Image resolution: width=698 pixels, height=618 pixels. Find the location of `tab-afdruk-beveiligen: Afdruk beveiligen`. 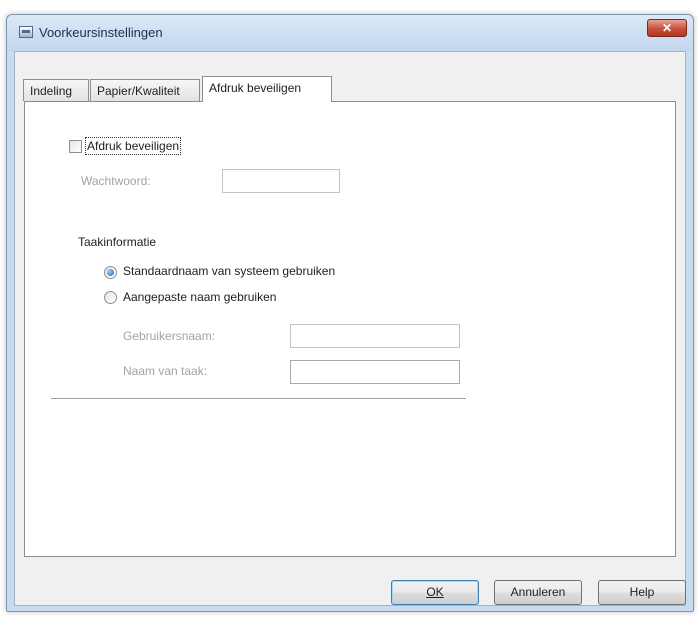

tab-afdruk-beveiligen: Afdruk beveiligen is located at coordinates (267, 89).